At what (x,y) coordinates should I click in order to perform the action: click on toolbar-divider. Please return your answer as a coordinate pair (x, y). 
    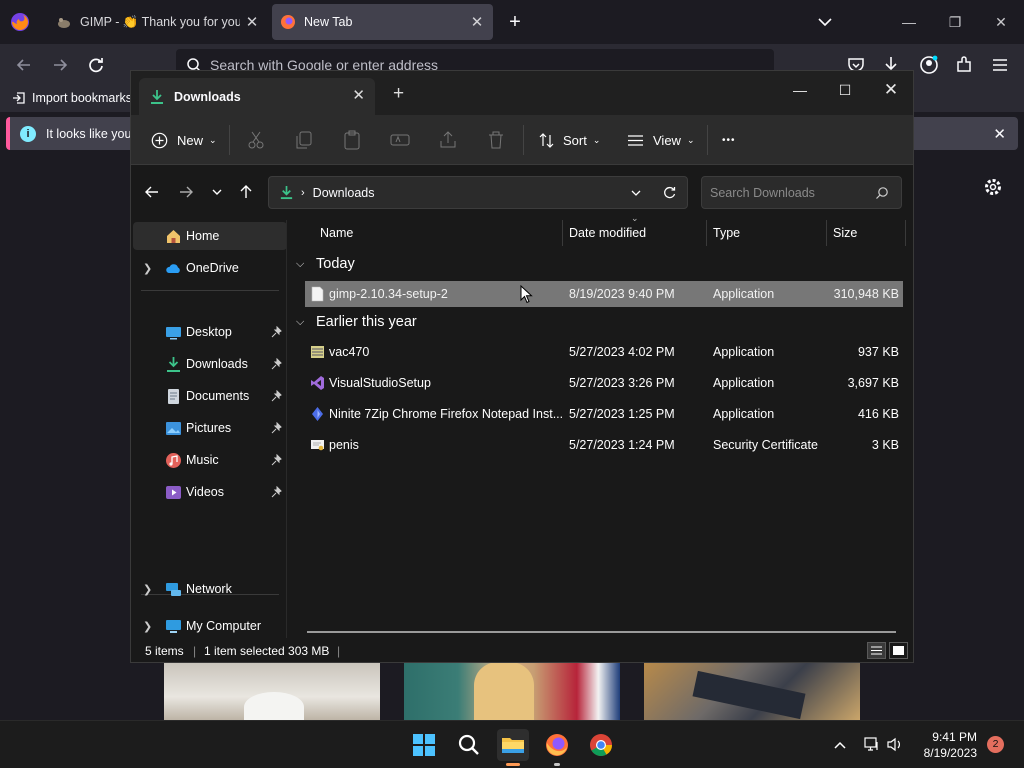
    Looking at the image, I should click on (707, 140).